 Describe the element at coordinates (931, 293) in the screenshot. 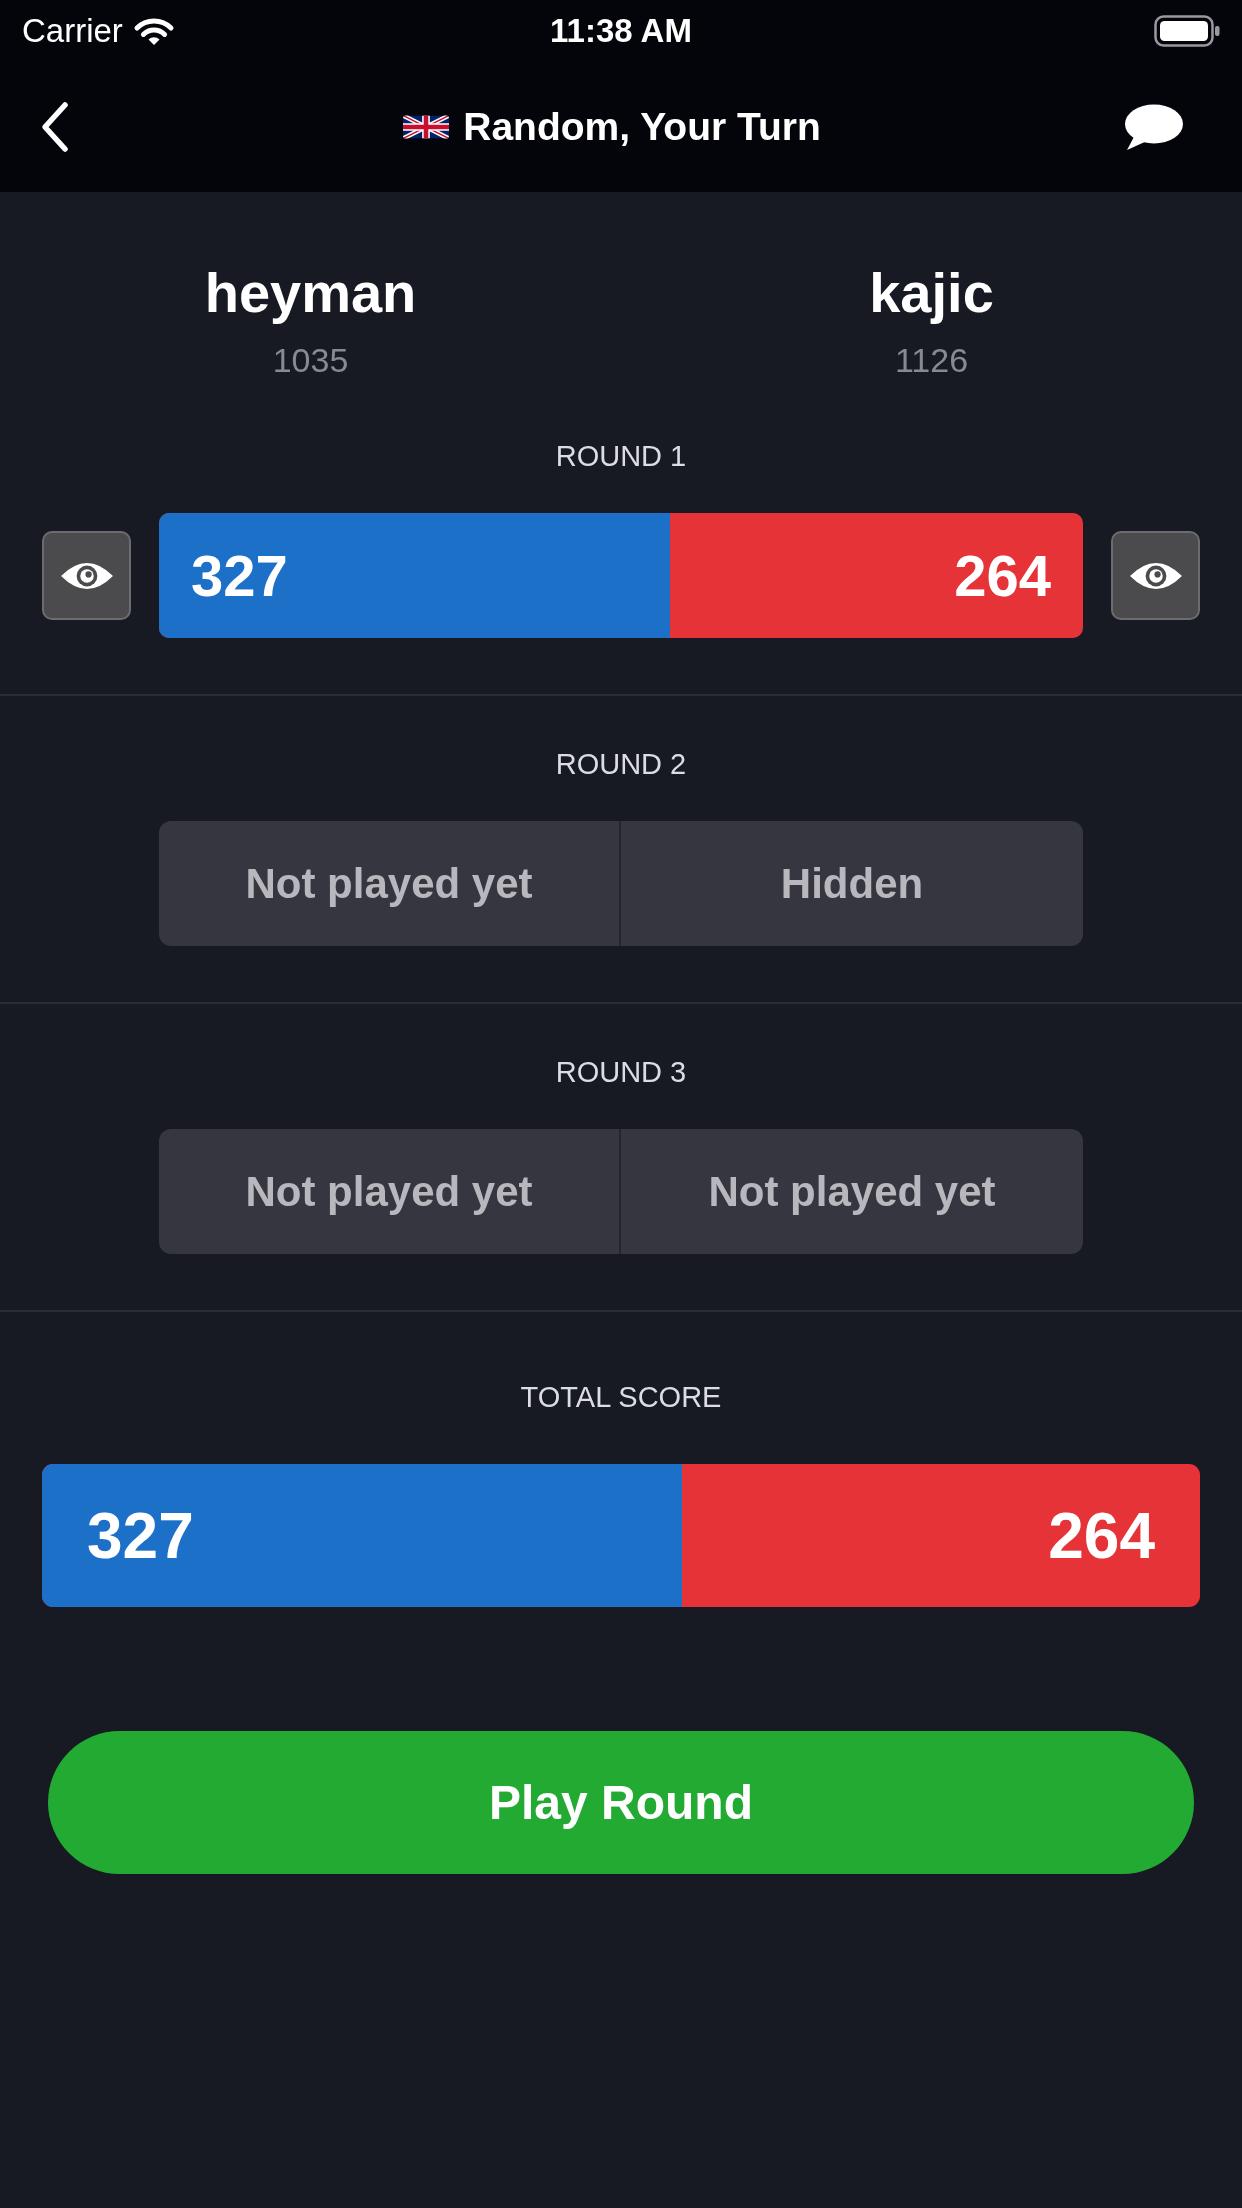

I see `player-name: kajic` at that location.